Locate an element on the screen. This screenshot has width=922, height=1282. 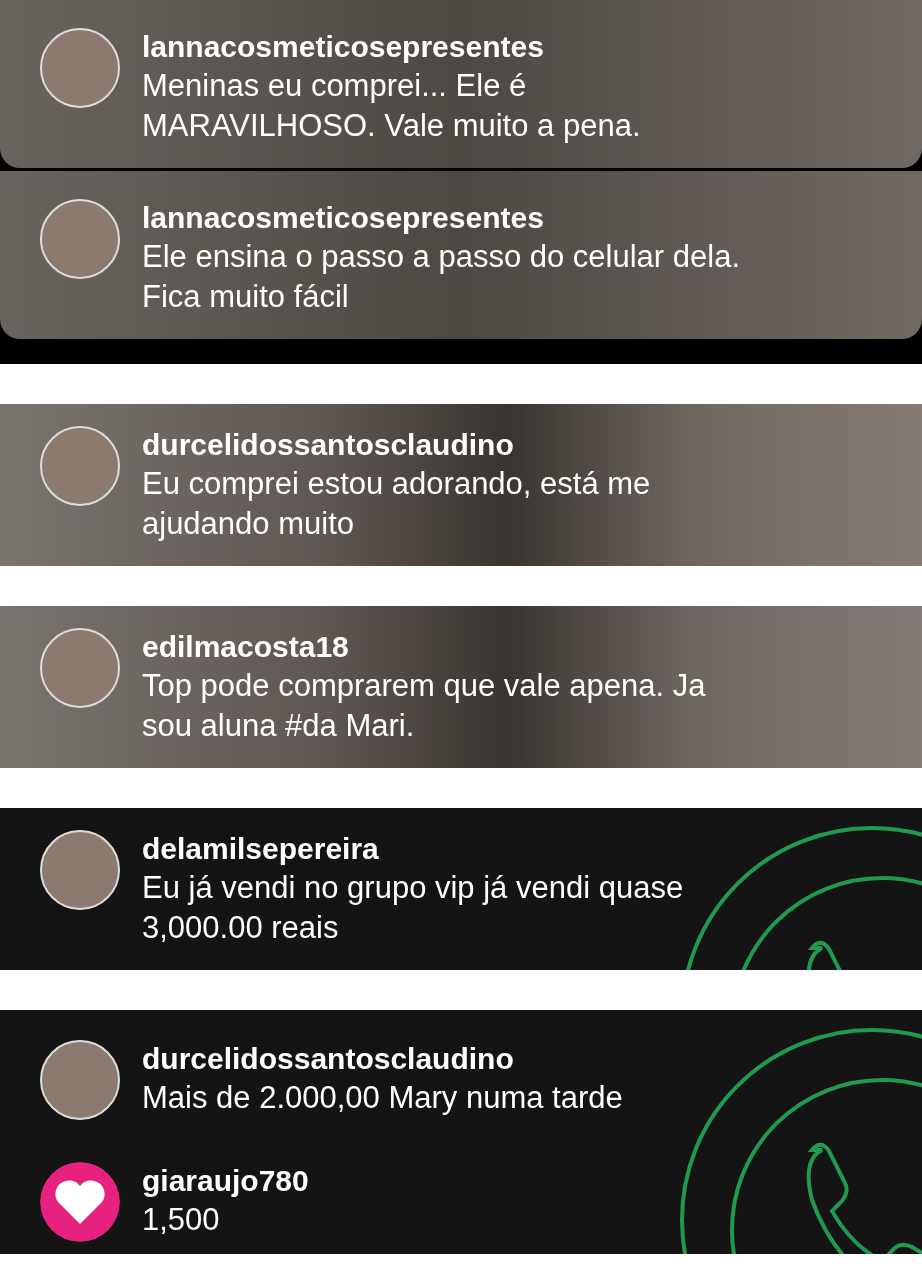
username: edilmacosta18 is located at coordinates (246, 647).